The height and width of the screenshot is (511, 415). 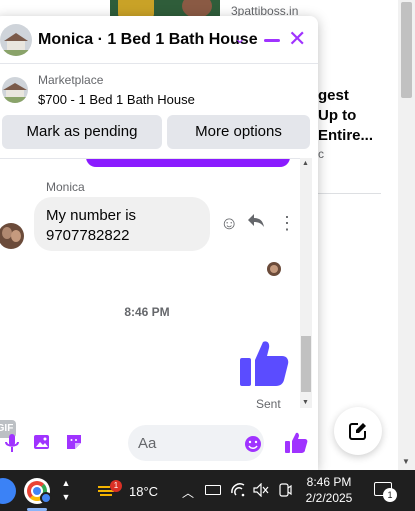 What do you see at coordinates (65, 187) in the screenshot?
I see `sender-name: Monica` at bounding box center [65, 187].